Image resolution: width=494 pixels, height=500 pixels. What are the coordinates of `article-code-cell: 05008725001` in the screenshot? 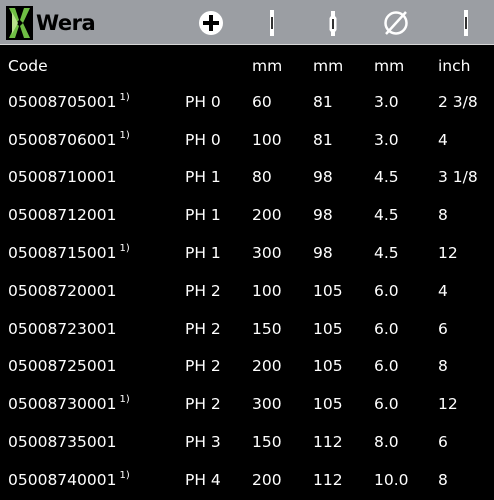 It's located at (62, 367).